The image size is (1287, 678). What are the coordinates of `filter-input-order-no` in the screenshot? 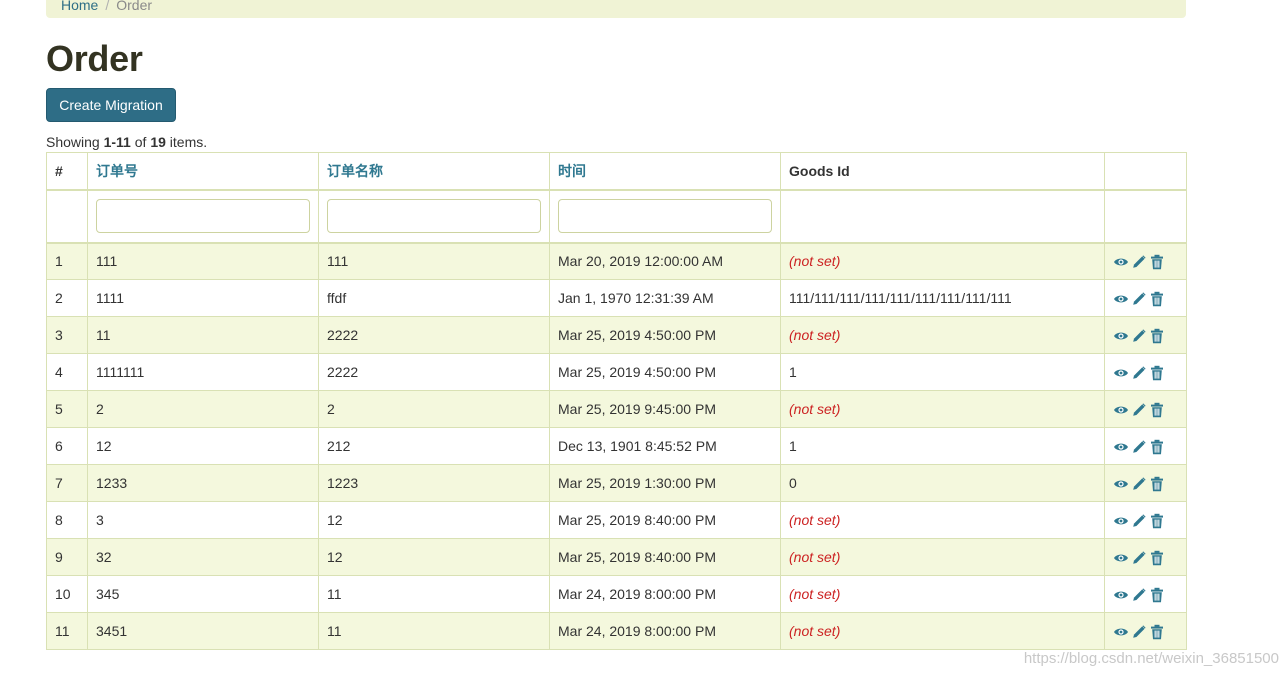 It's located at (203, 216).